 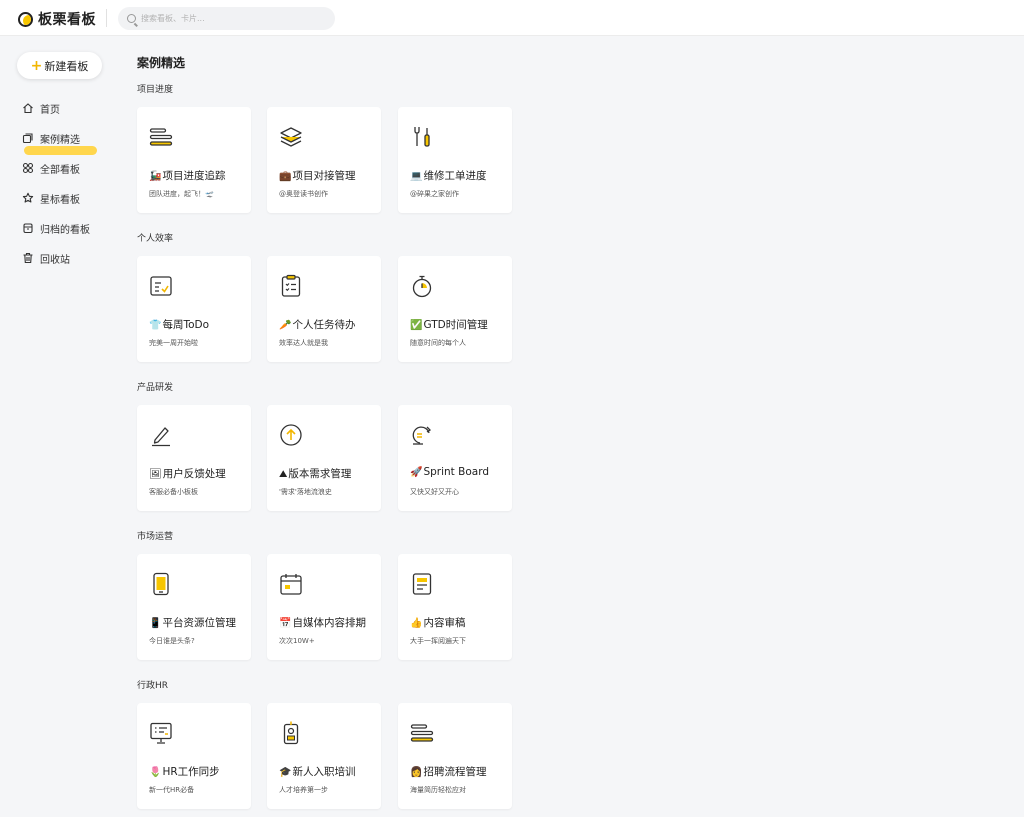 I want to click on divider, so click(x=106, y=18).